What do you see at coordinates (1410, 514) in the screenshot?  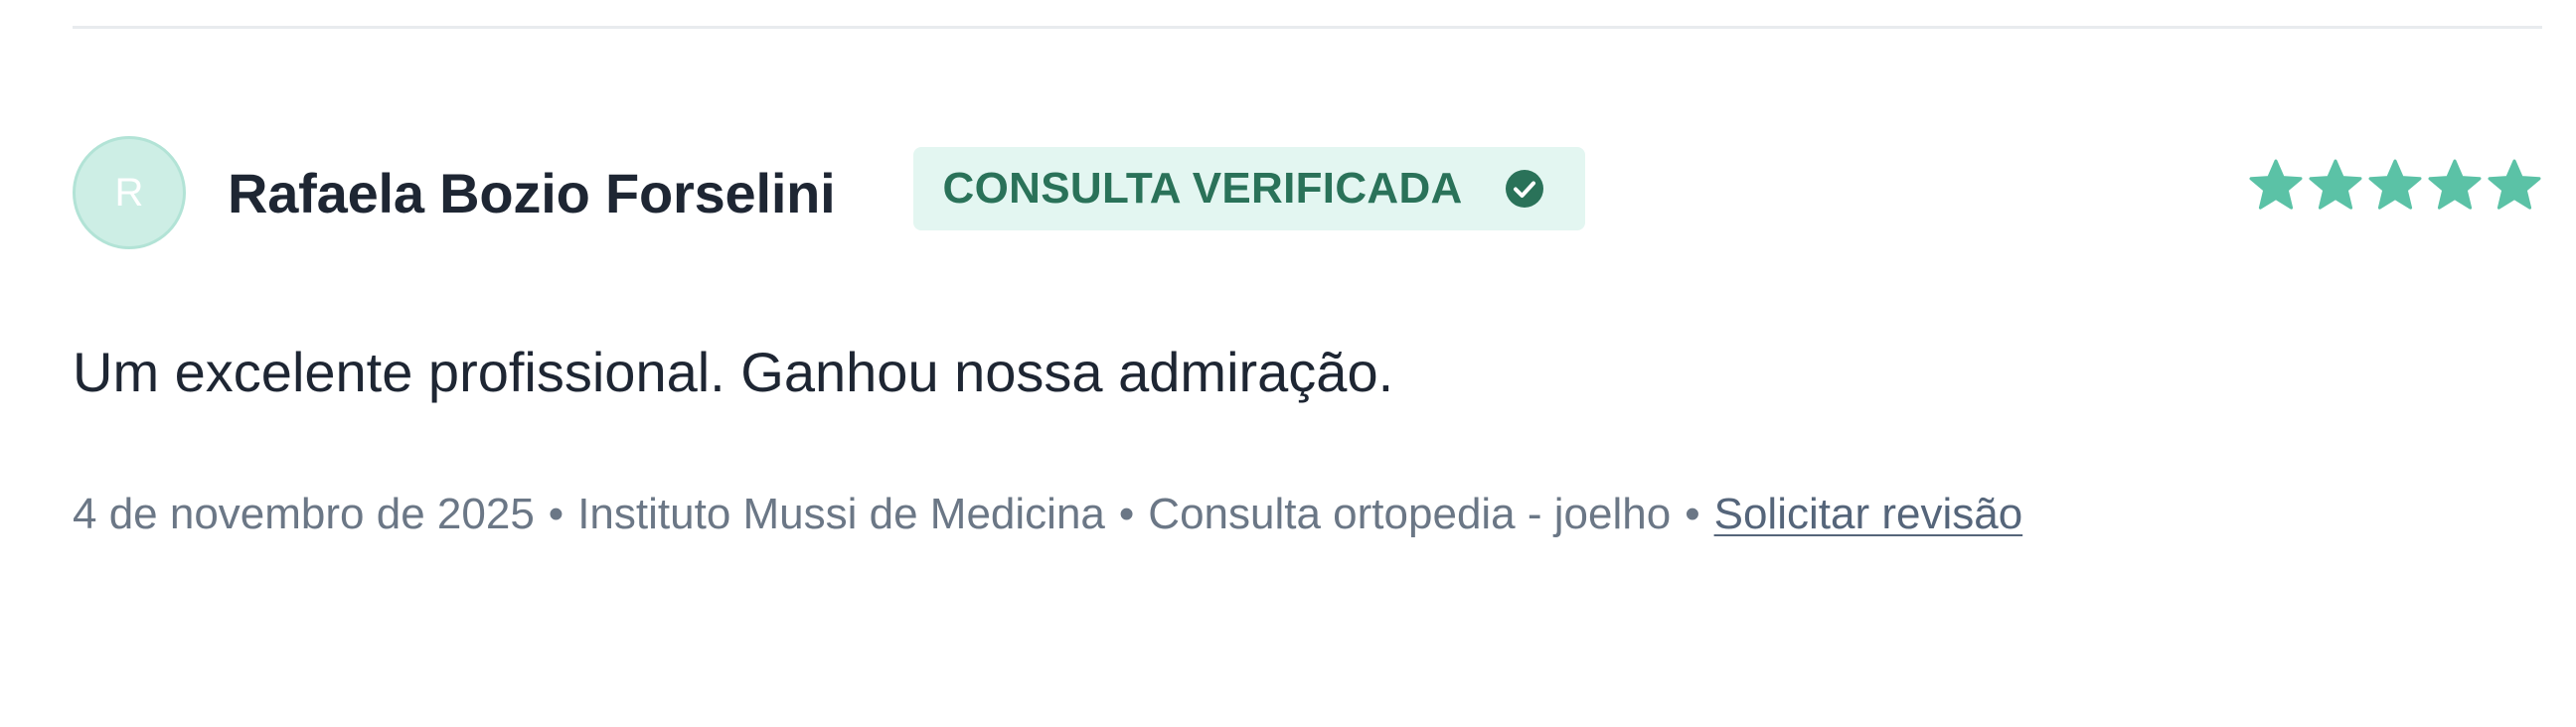 I see `review-service: Consulta ortopedia - joelho` at bounding box center [1410, 514].